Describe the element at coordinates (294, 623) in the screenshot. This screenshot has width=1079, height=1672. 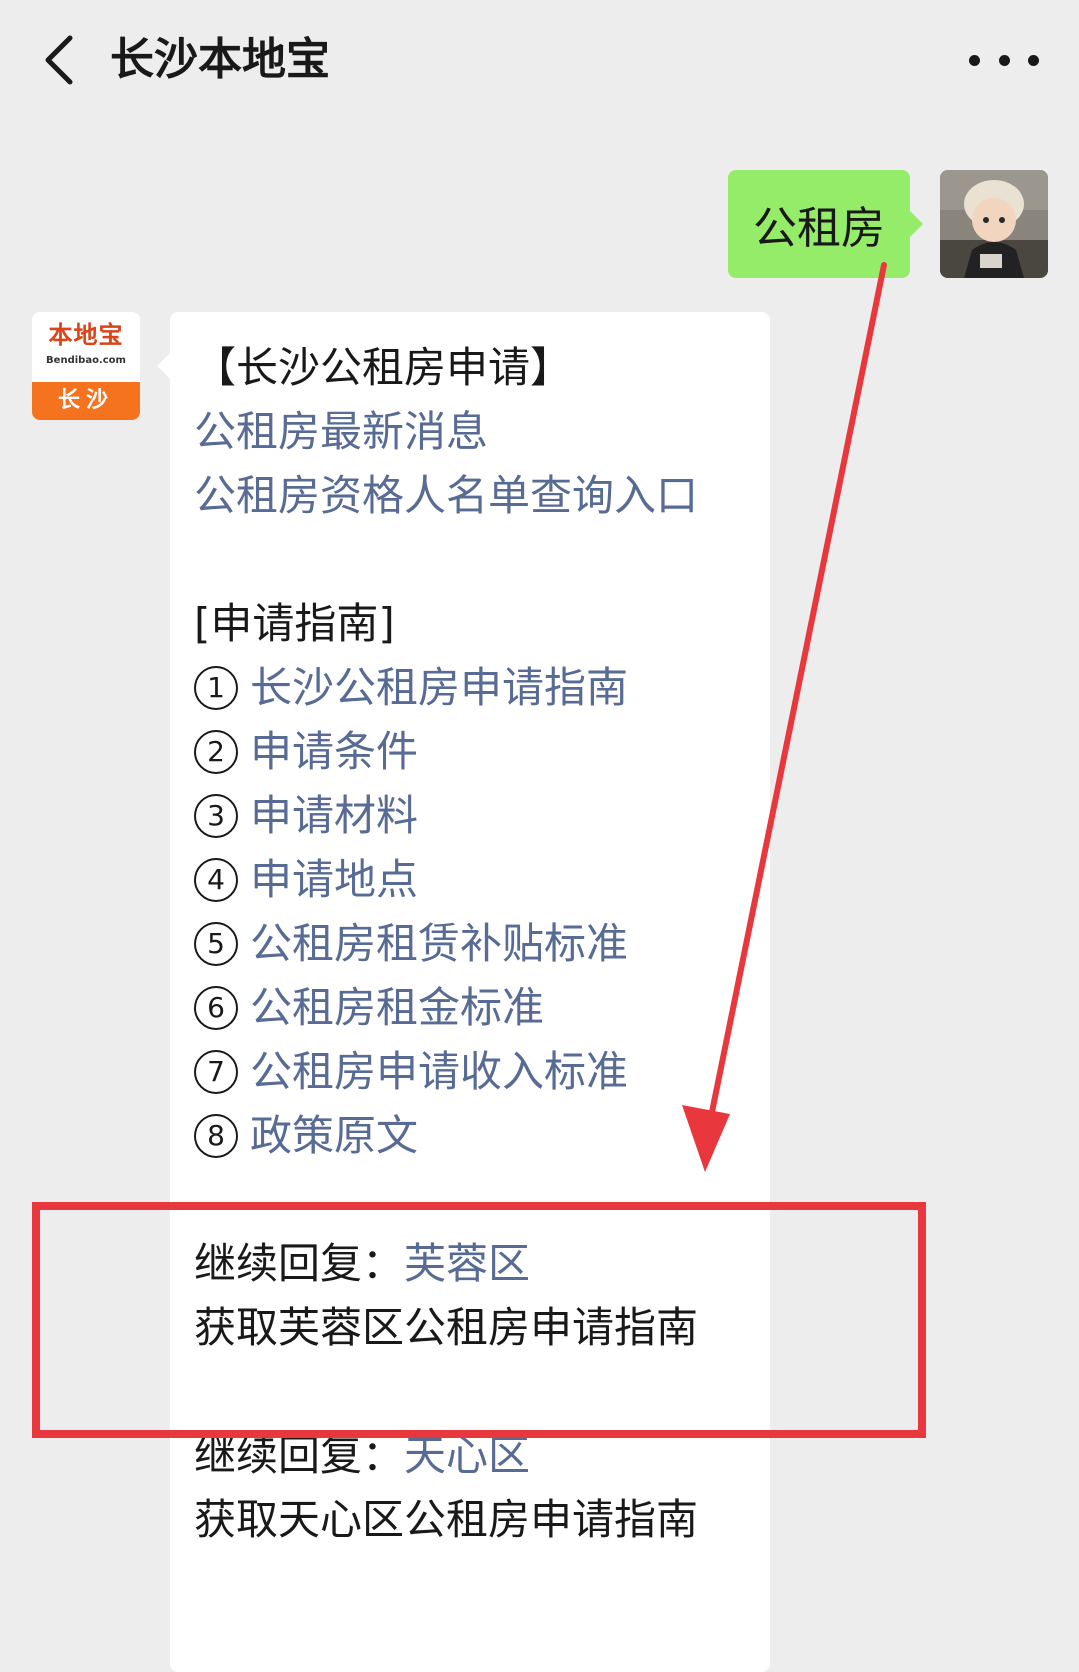
I see `guide-heading: [申请指南]` at that location.